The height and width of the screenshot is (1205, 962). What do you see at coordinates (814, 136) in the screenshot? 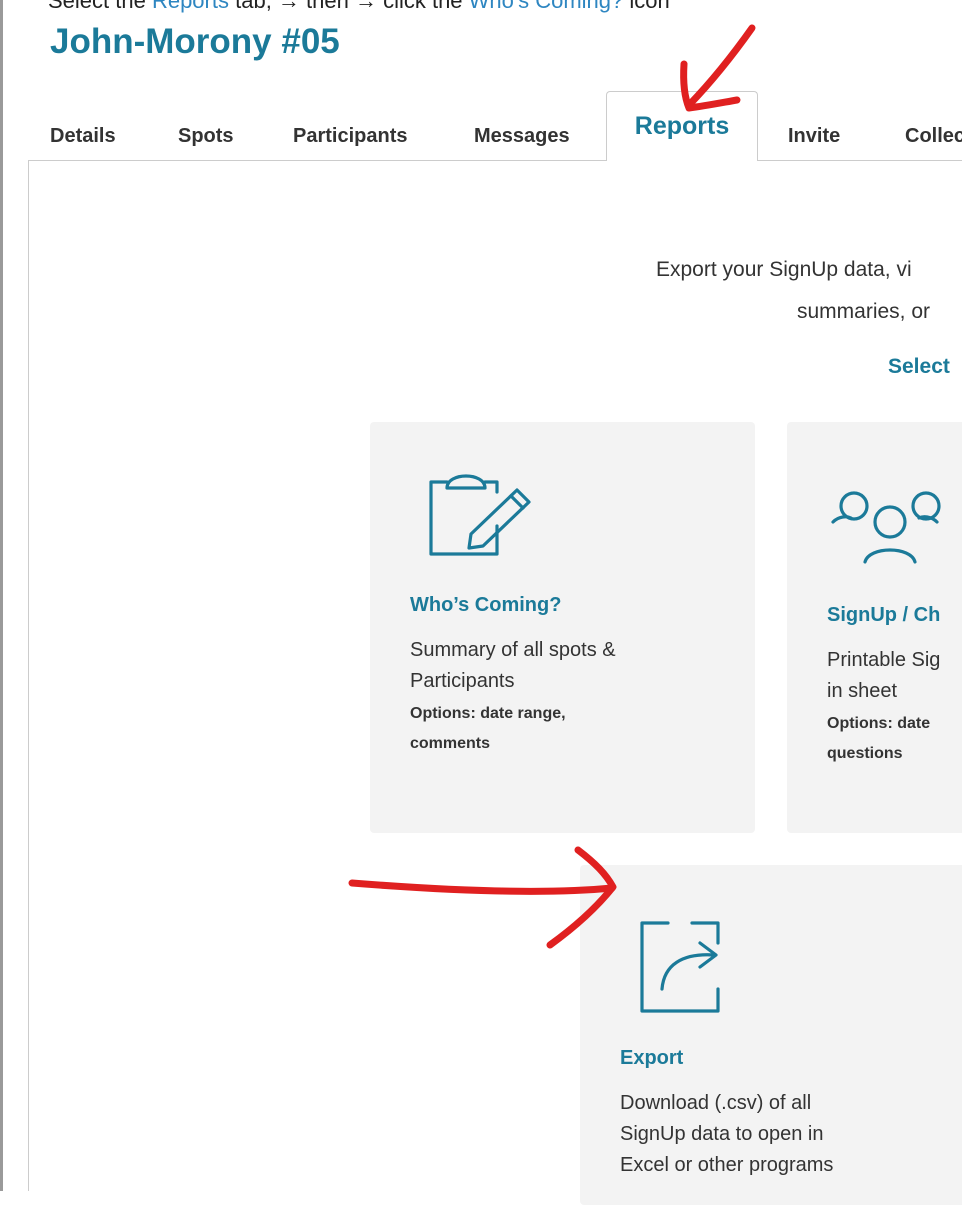
I see `tab-invite: Invite` at bounding box center [814, 136].